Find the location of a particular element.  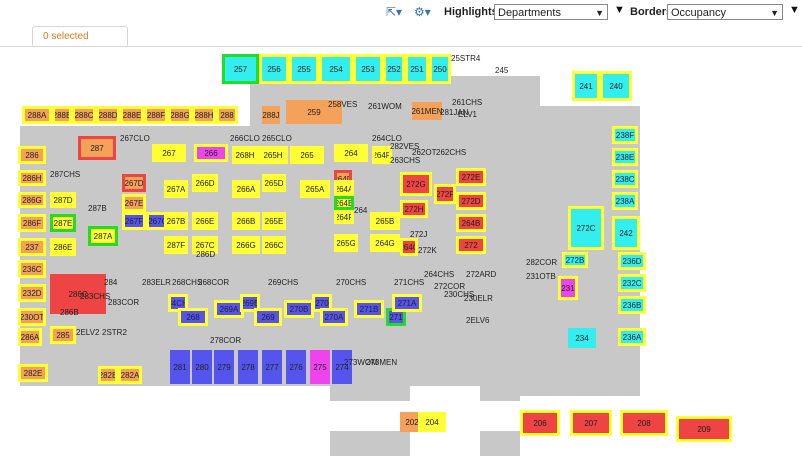

room-268: 268 is located at coordinates (193, 317).